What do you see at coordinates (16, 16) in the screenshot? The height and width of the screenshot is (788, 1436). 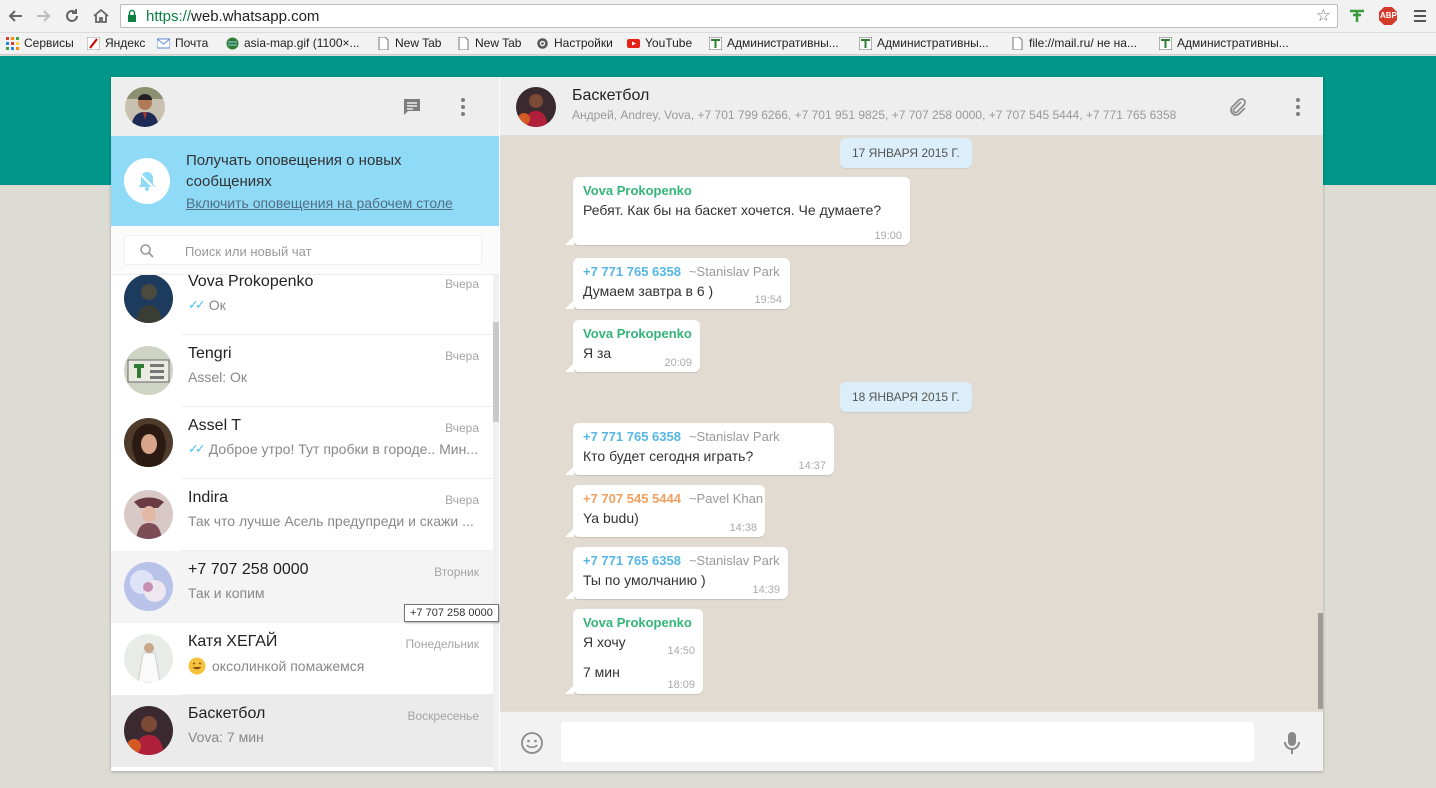 I see `back-arrow-icon` at bounding box center [16, 16].